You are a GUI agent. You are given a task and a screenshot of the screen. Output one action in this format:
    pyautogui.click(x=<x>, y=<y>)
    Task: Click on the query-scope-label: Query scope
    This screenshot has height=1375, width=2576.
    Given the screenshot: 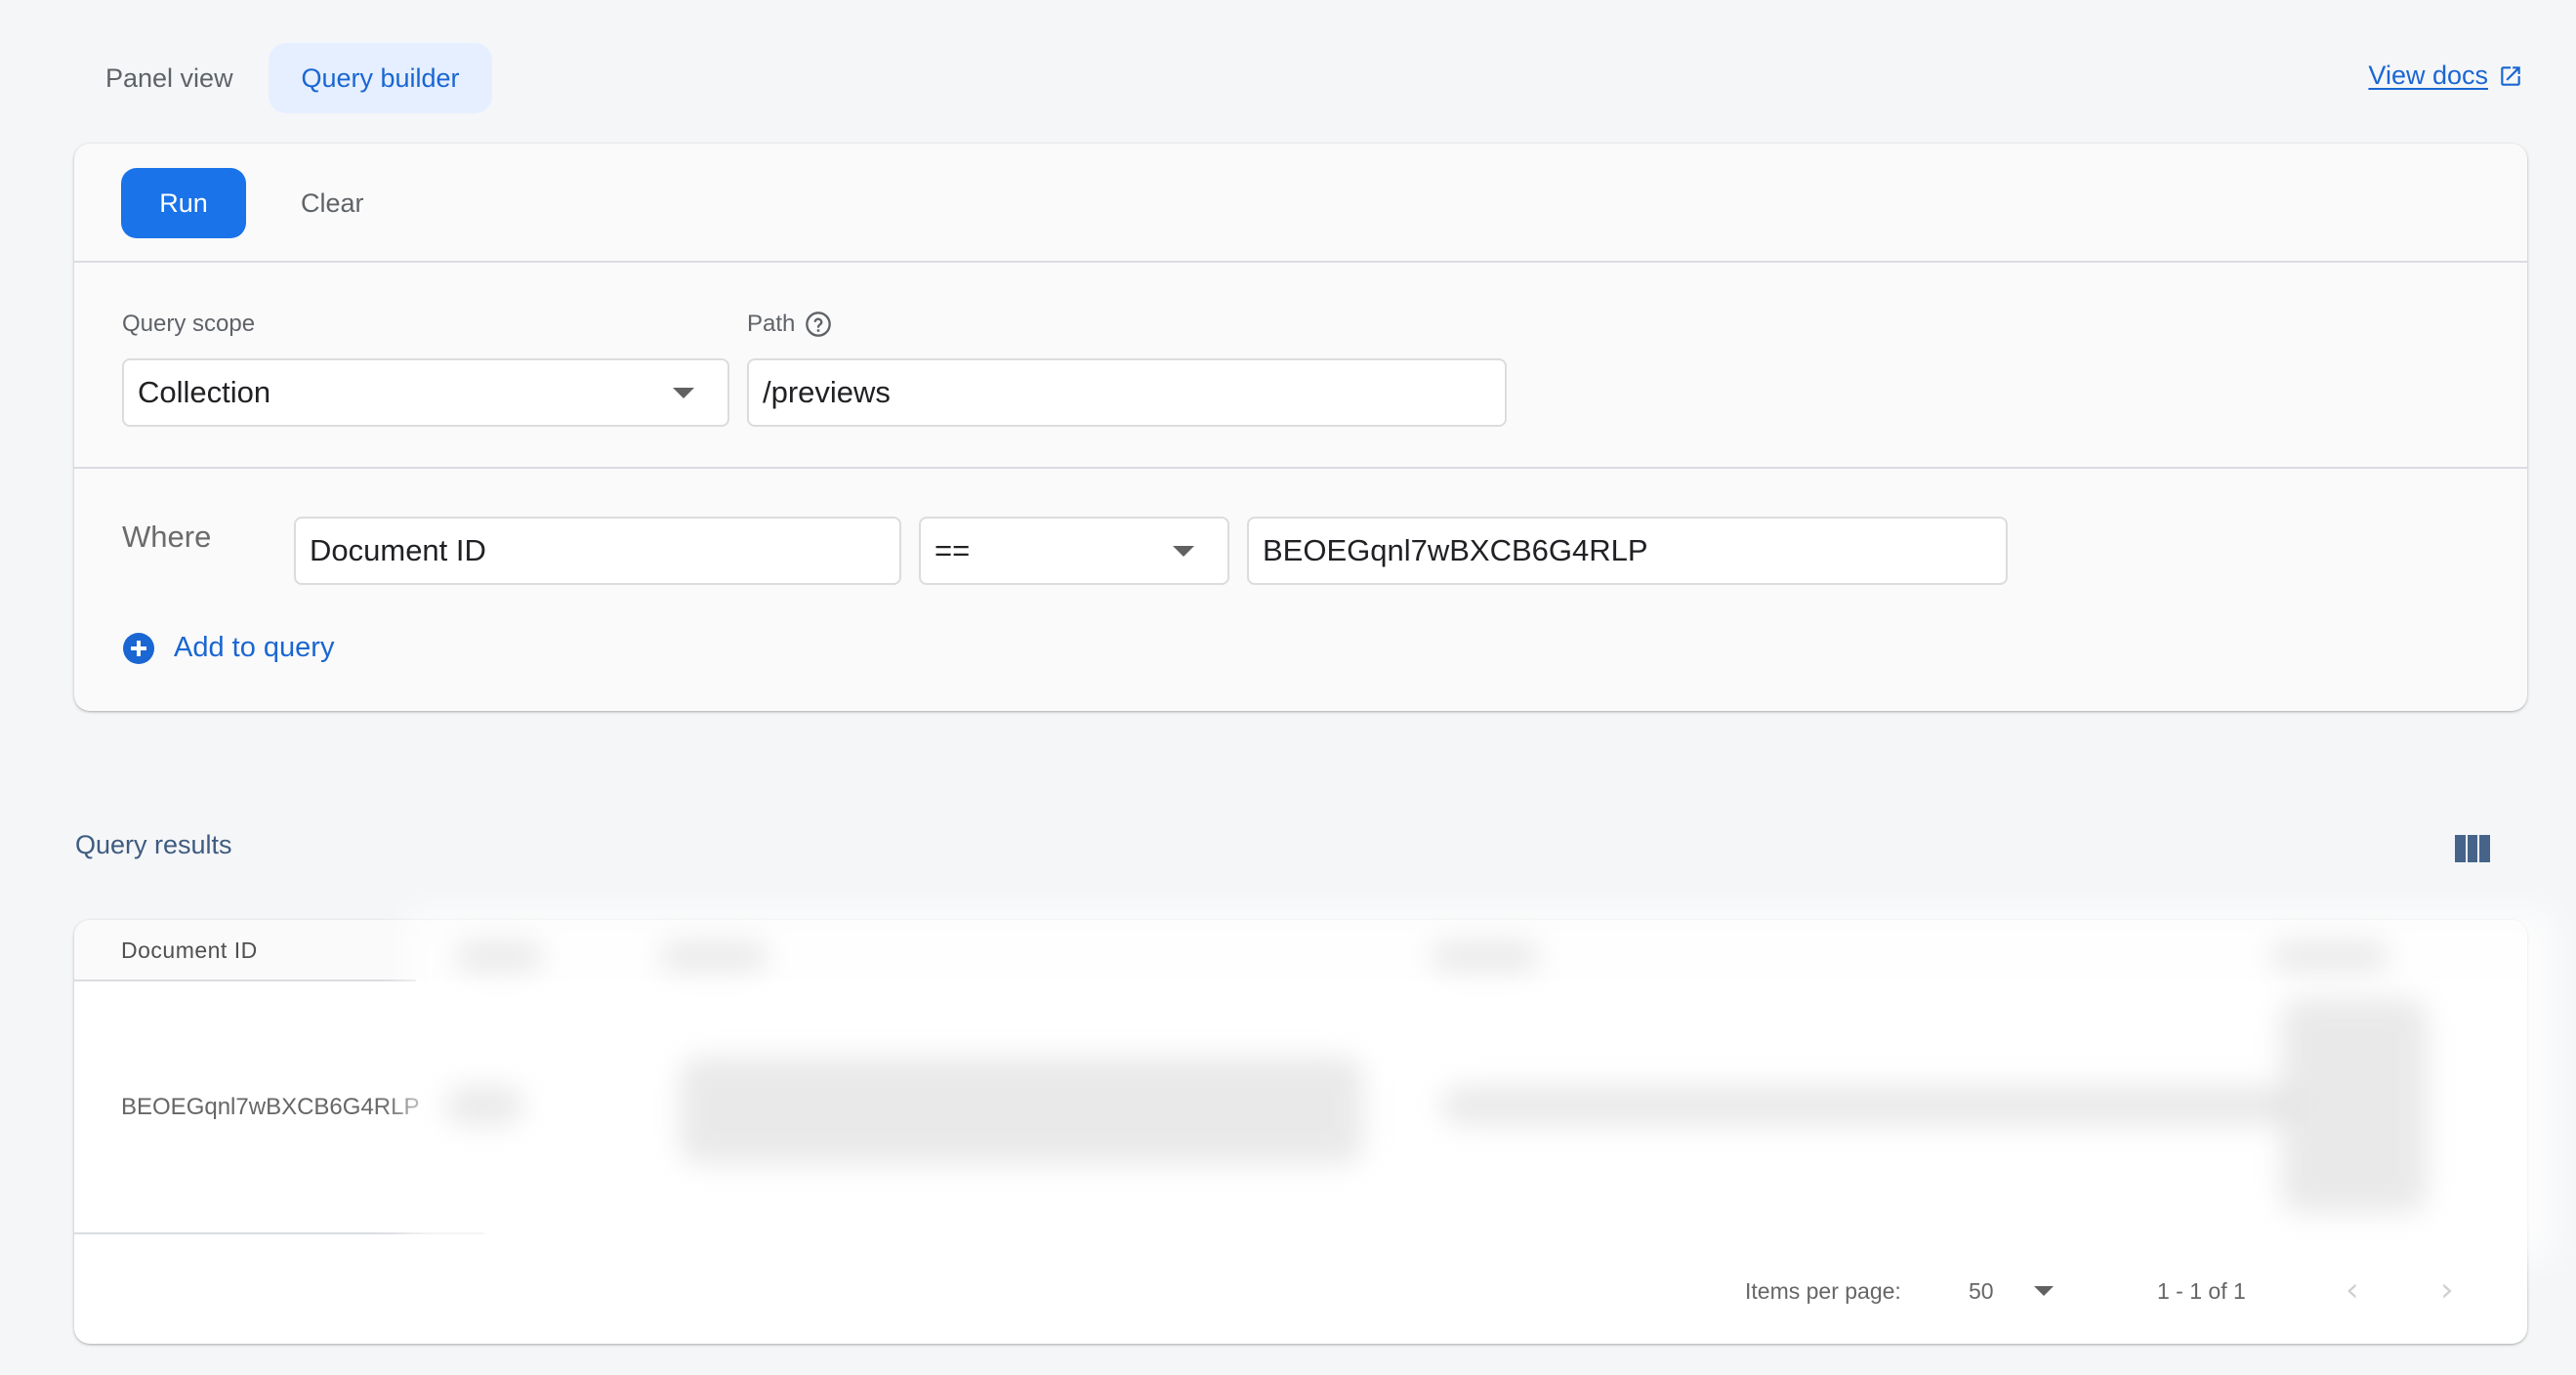 What is the action you would take?
    pyautogui.click(x=188, y=324)
    